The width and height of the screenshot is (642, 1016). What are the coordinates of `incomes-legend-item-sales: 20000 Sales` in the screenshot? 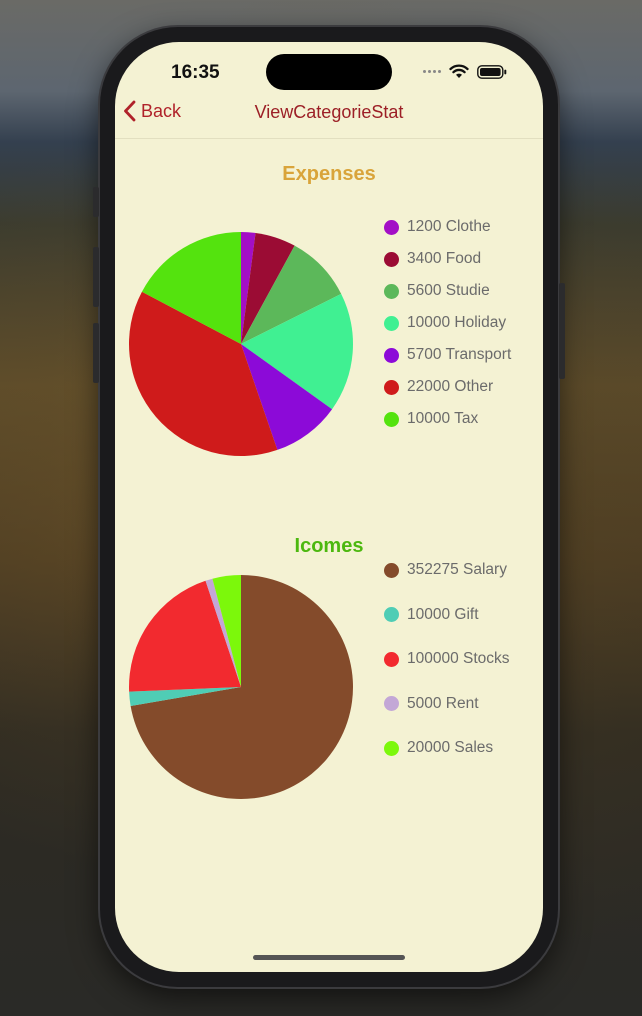 It's located at (438, 748).